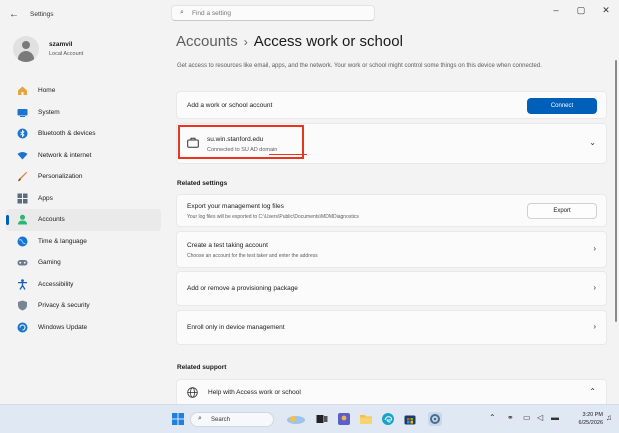 The image size is (619, 433). I want to click on sidebar-item-system: System, so click(83, 113).